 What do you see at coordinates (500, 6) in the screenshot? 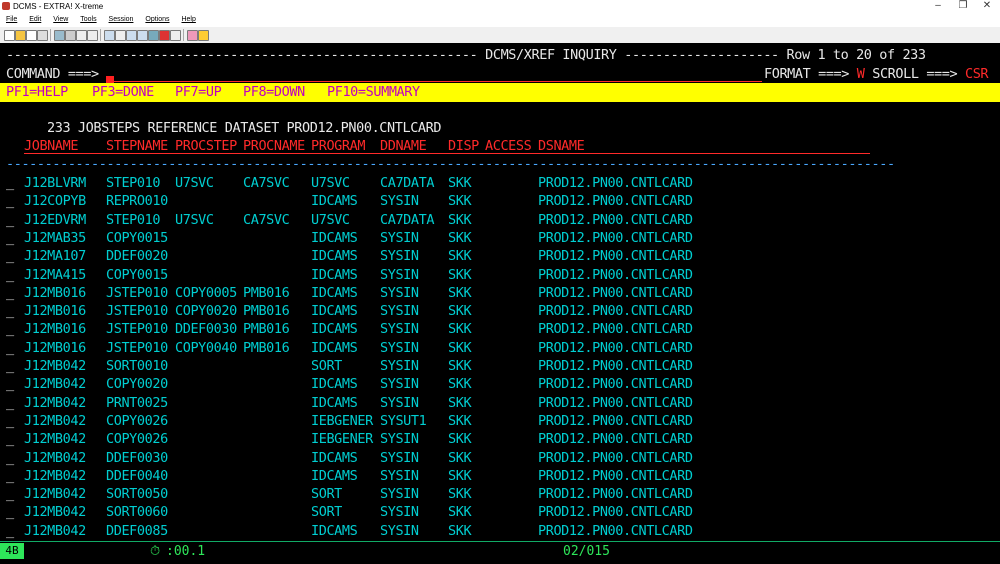
I see `window-titlebar: DCMS - EXTRA! X-treme – ❐ ✕` at bounding box center [500, 6].